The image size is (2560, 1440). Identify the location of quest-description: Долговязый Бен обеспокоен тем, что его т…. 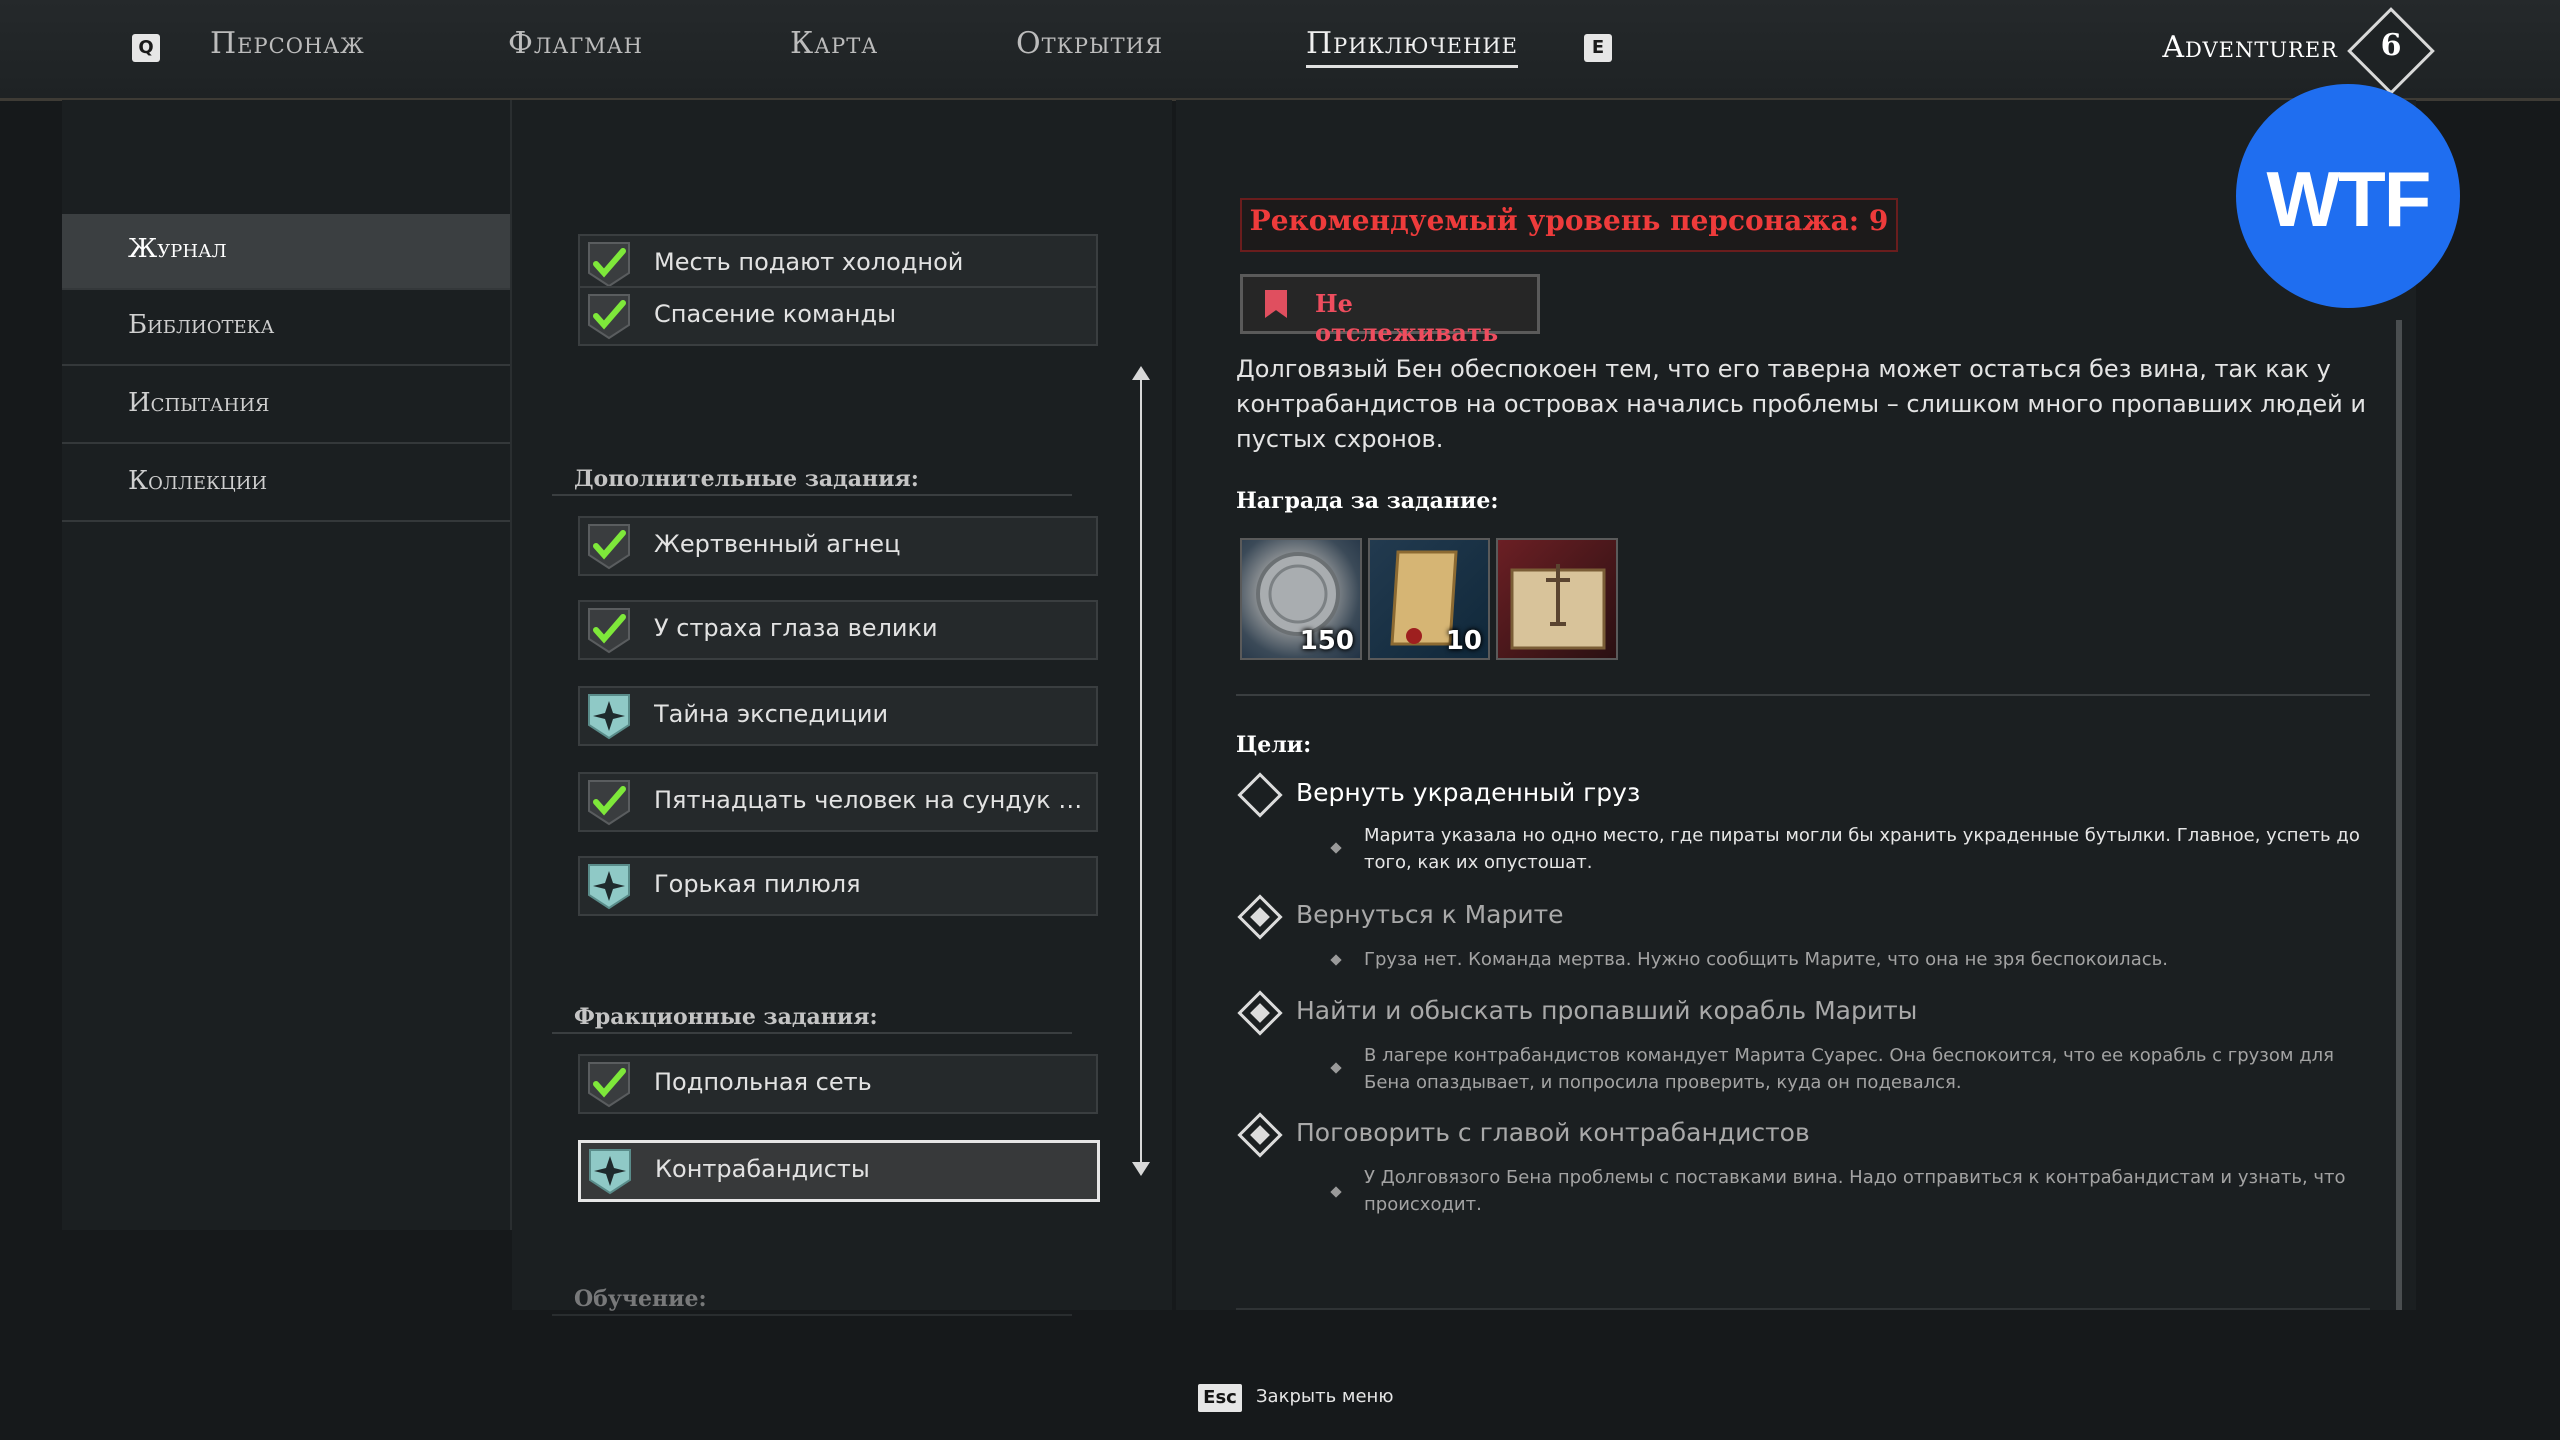
(1801, 404).